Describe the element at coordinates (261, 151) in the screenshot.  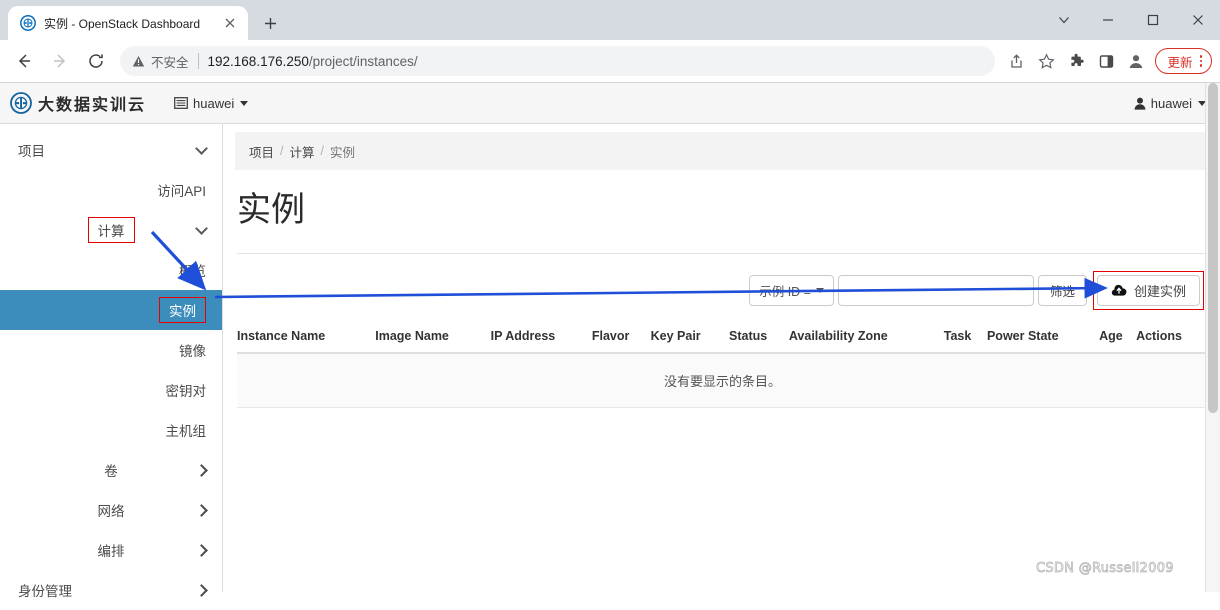
I see `breadcrumb-item-project: 项目` at that location.